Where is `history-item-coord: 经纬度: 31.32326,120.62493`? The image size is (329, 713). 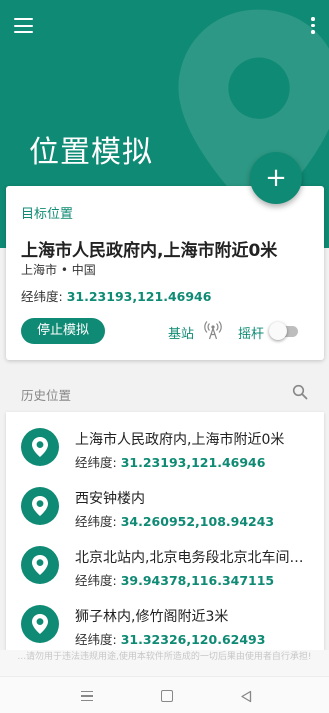
history-item-coord: 经纬度: 31.32326,120.62493 is located at coordinates (170, 638).